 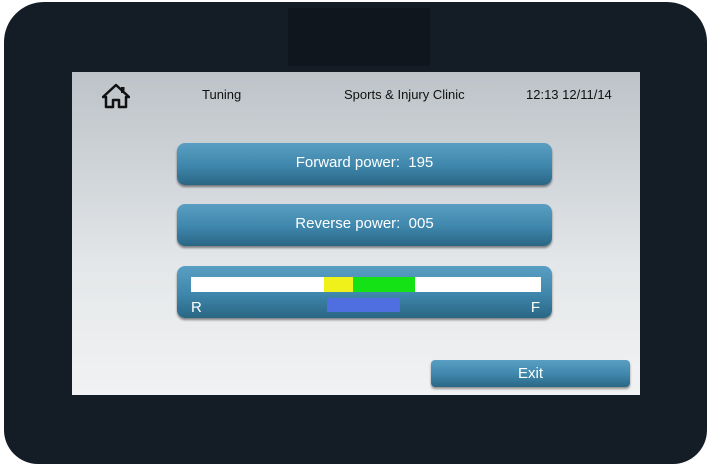 I want to click on meter-track, so click(x=366, y=284).